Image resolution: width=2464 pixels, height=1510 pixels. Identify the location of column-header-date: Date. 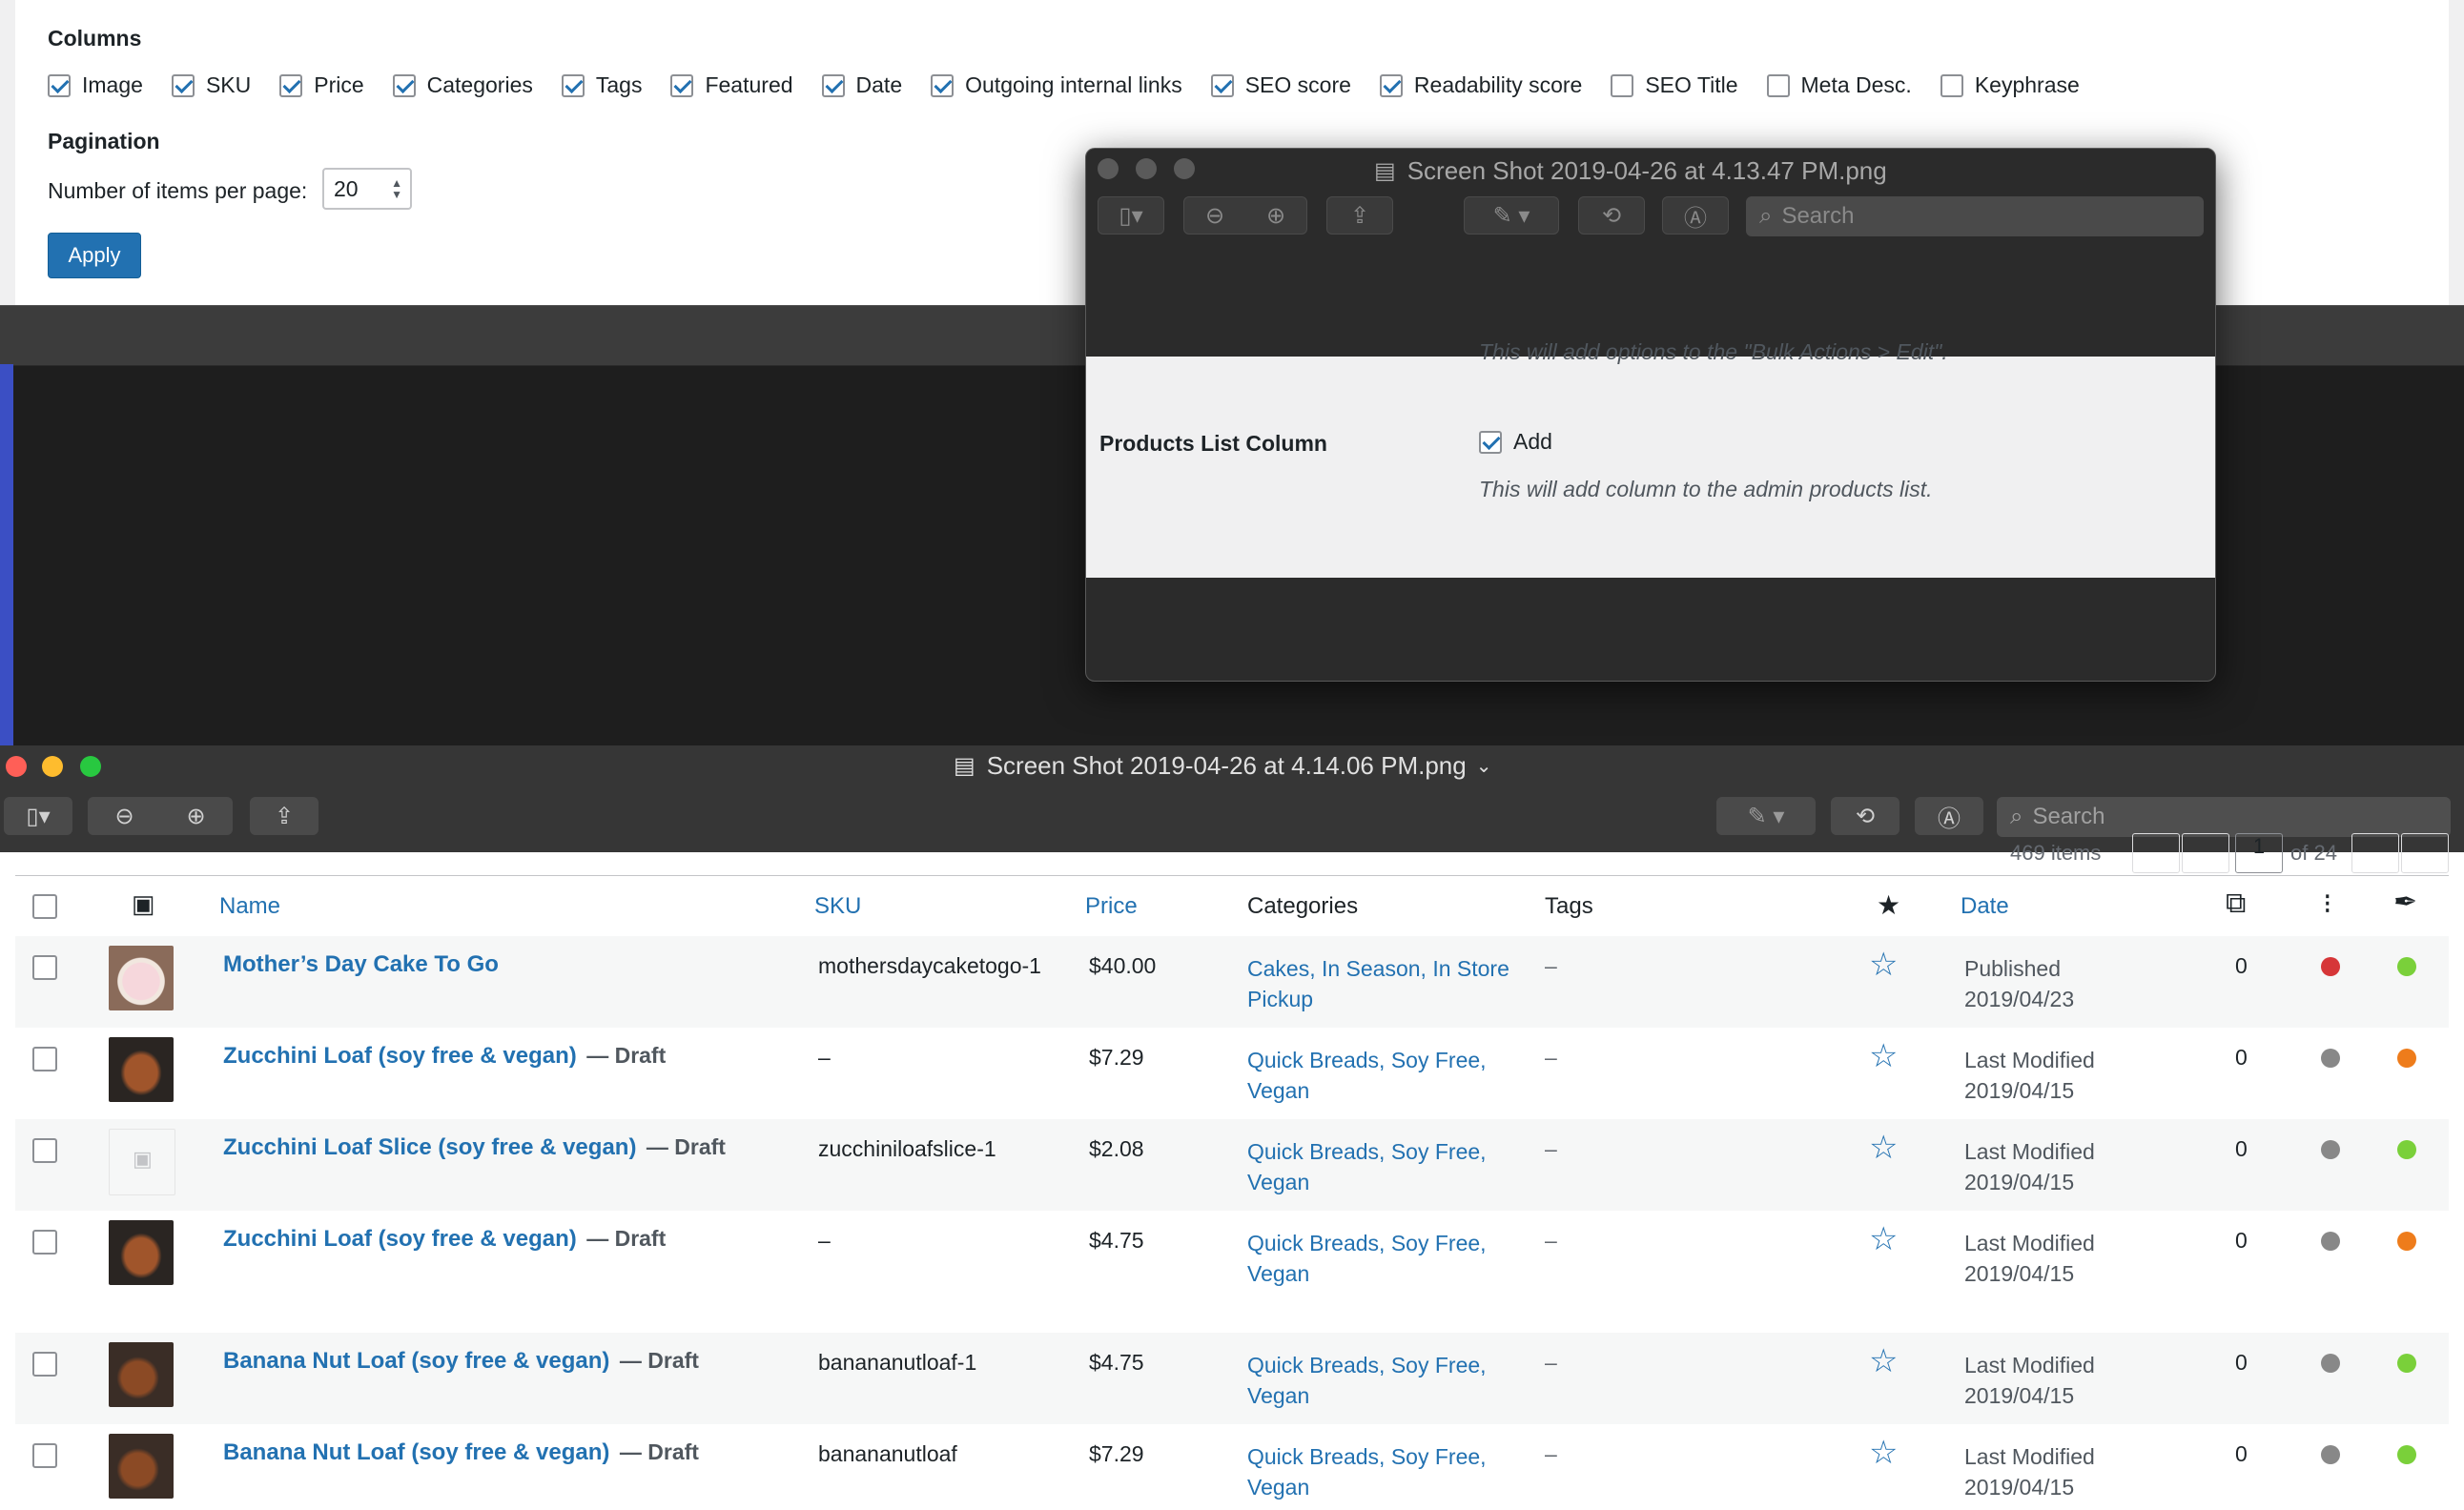
(1985, 906).